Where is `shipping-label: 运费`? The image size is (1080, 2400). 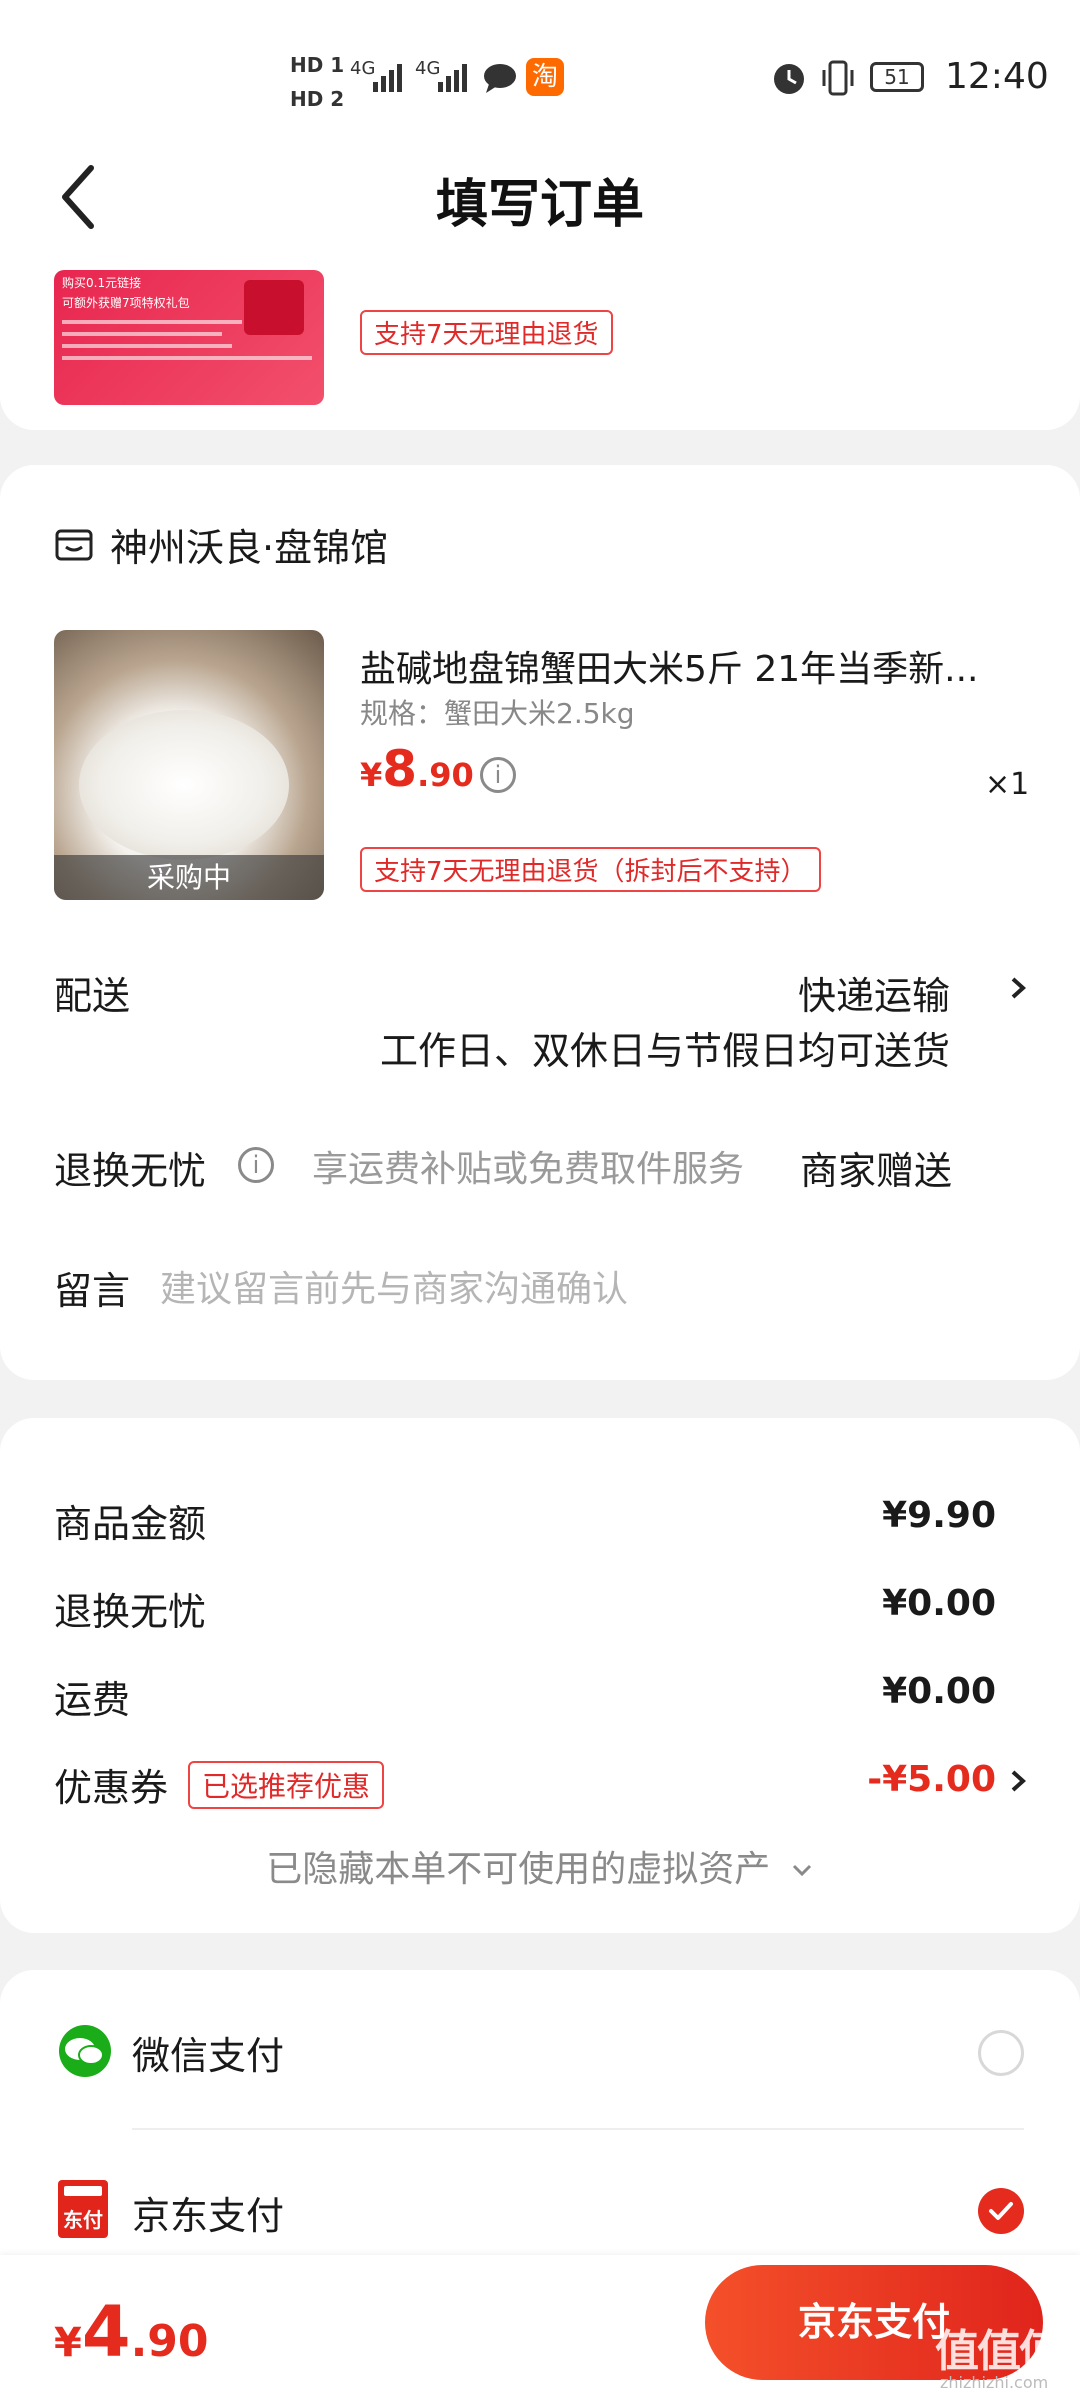 shipping-label: 运费 is located at coordinates (92, 1700).